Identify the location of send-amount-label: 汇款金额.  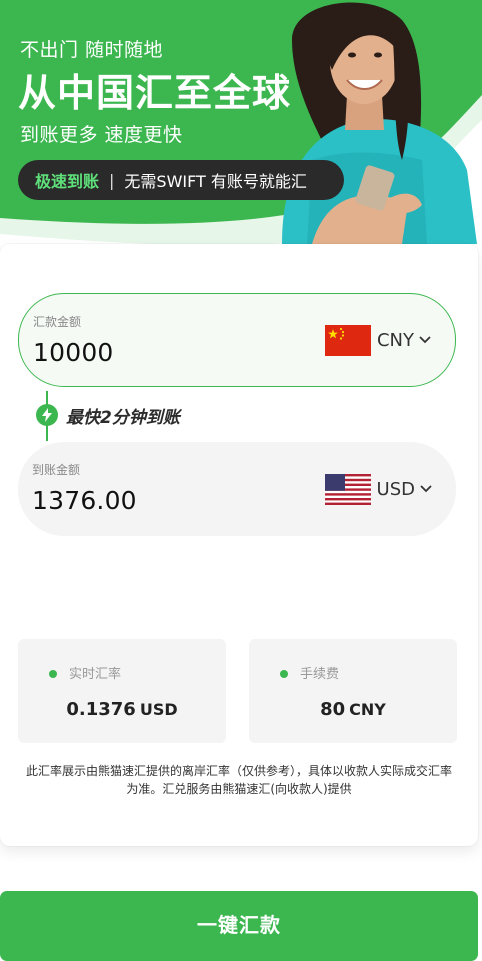
(57, 322).